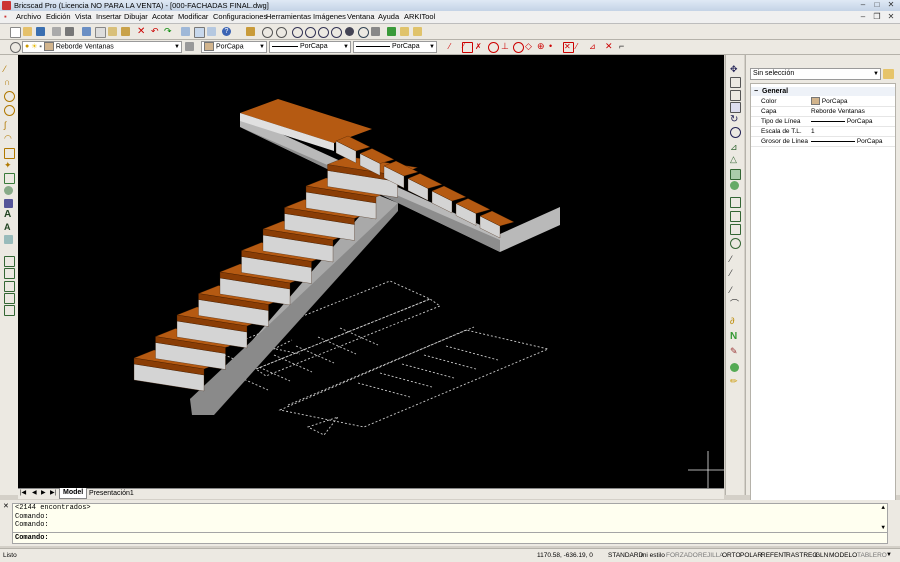  What do you see at coordinates (388, 16) in the screenshot?
I see `menu-ayuda: Ayuda` at bounding box center [388, 16].